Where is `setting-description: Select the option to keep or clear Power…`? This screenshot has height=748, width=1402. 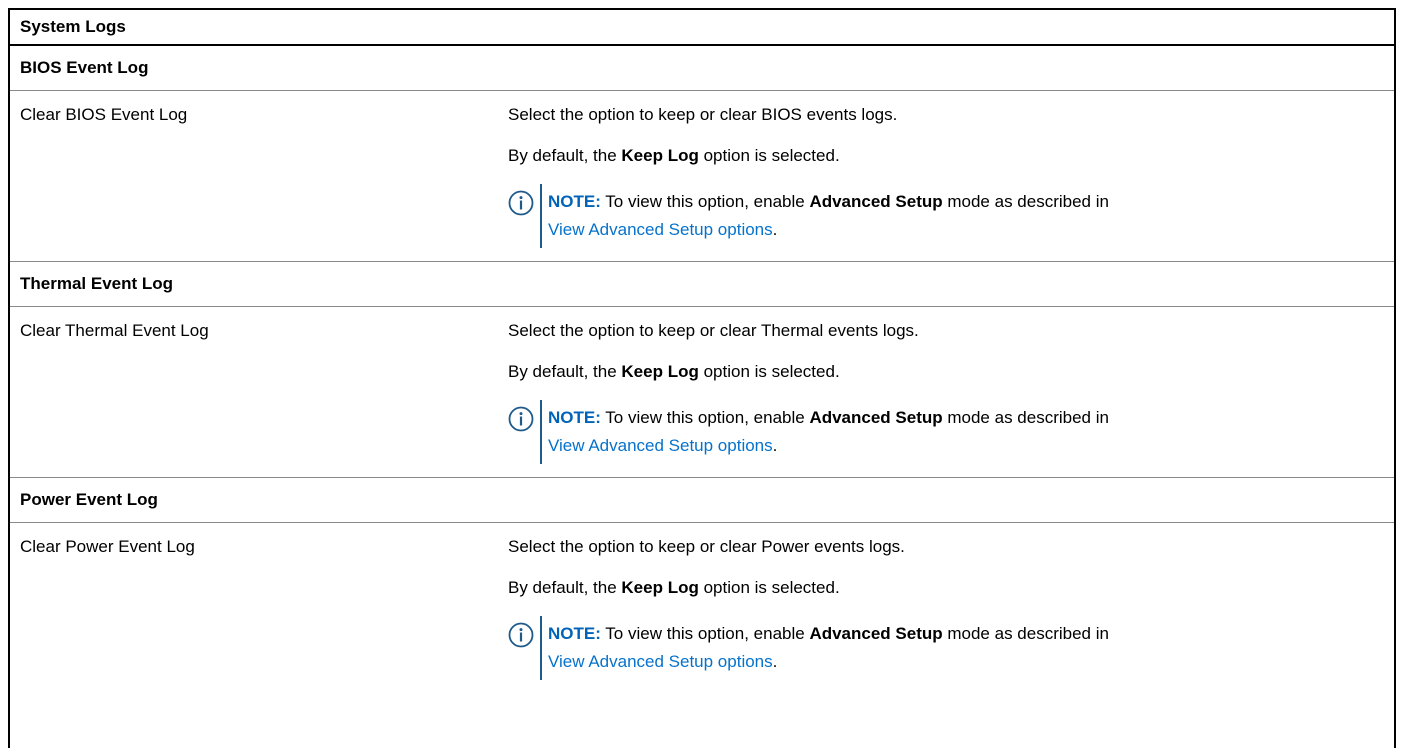 setting-description: Select the option to keep or clear Power… is located at coordinates (946, 608).